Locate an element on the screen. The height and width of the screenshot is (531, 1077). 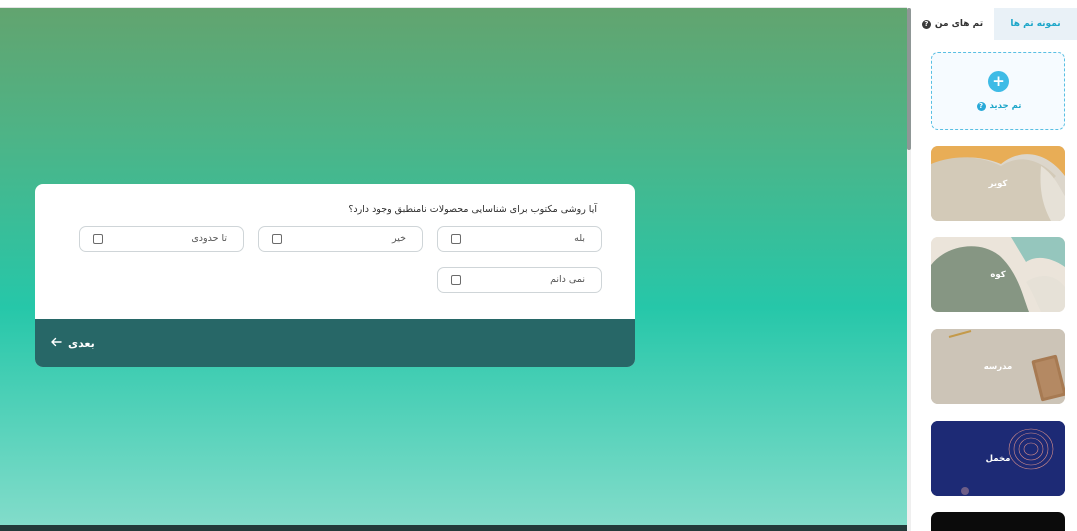
tab-sample-themes: نمونه تم ها is located at coordinates (1035, 24).